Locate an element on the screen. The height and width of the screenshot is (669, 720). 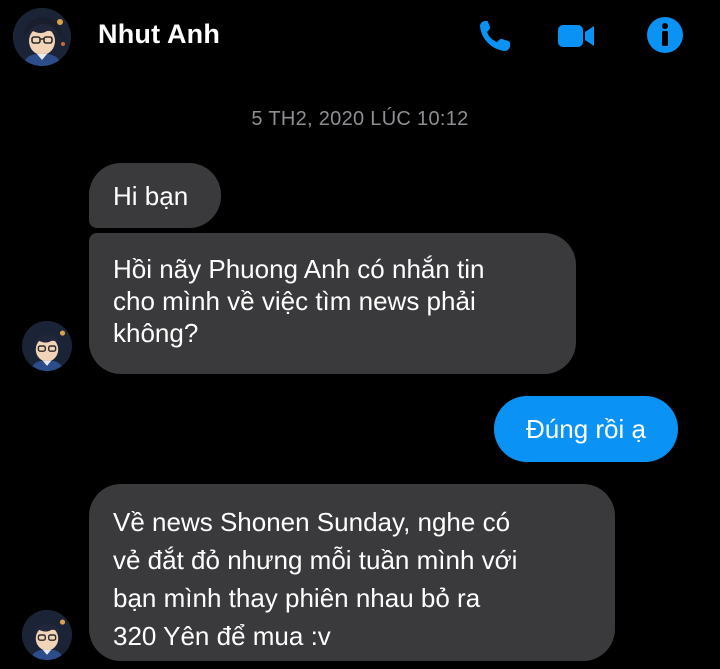
message-text-line: Về news Shonen Sunday, nghe có is located at coordinates (312, 522).